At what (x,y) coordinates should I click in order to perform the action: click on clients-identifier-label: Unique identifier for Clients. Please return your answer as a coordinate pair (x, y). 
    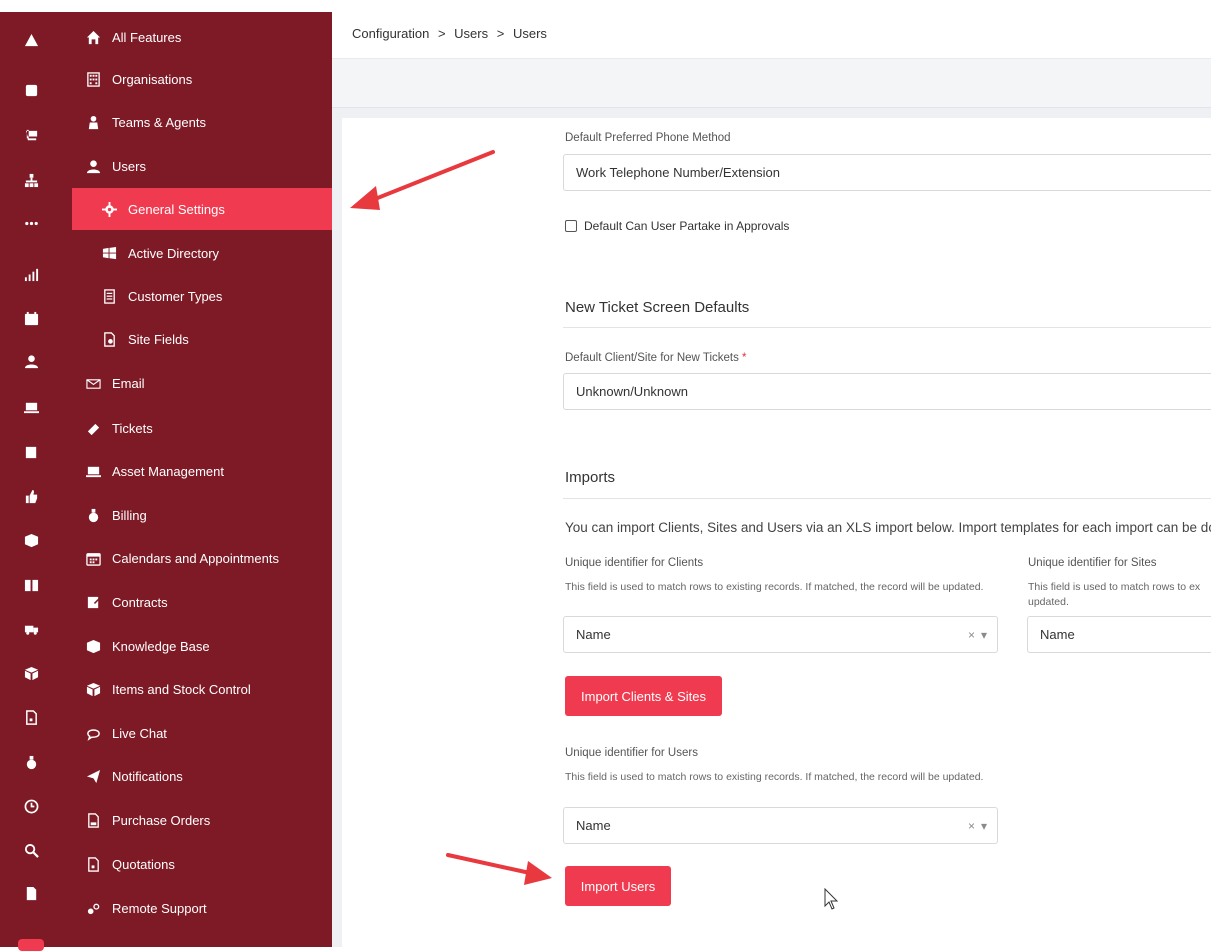
    Looking at the image, I should click on (634, 563).